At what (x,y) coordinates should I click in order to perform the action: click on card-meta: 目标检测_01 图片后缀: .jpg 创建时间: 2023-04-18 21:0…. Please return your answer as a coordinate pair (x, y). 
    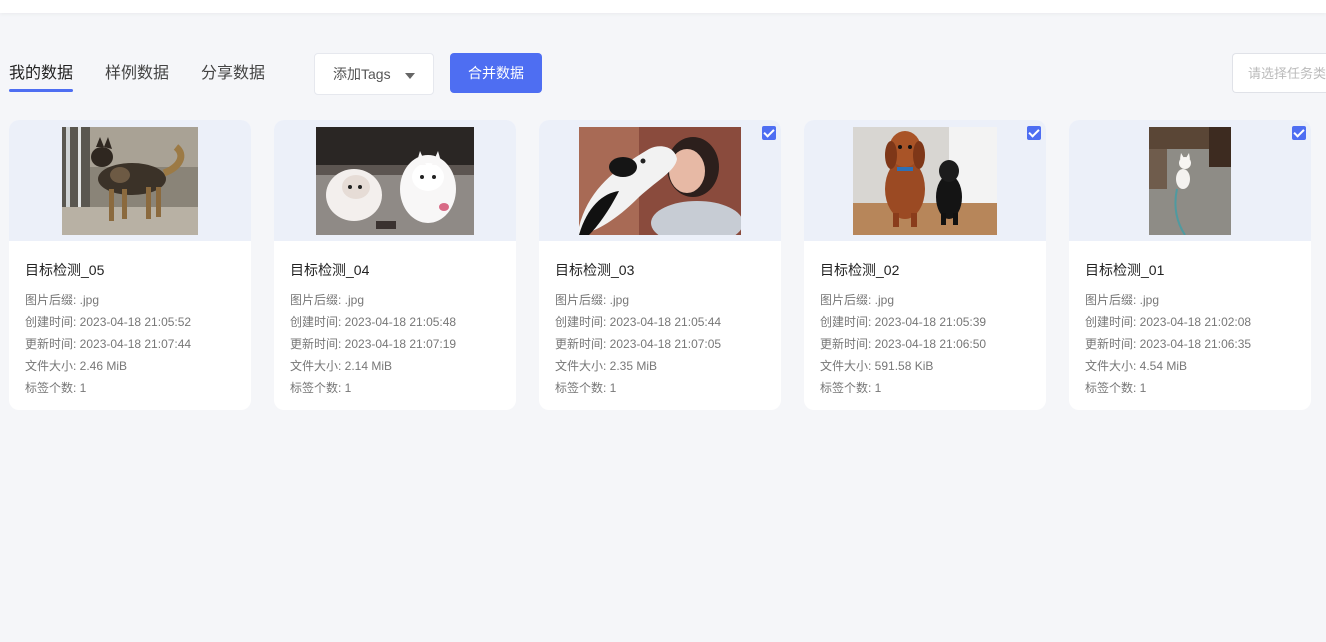
    Looking at the image, I should click on (1193, 329).